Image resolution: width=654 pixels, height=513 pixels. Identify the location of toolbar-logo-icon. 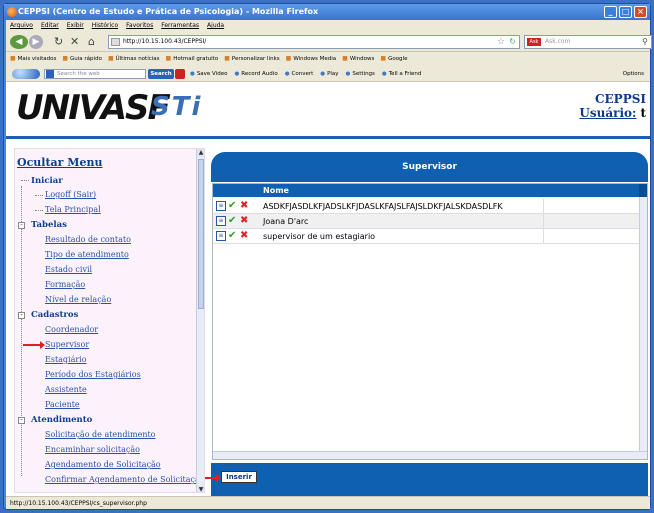
(26, 74).